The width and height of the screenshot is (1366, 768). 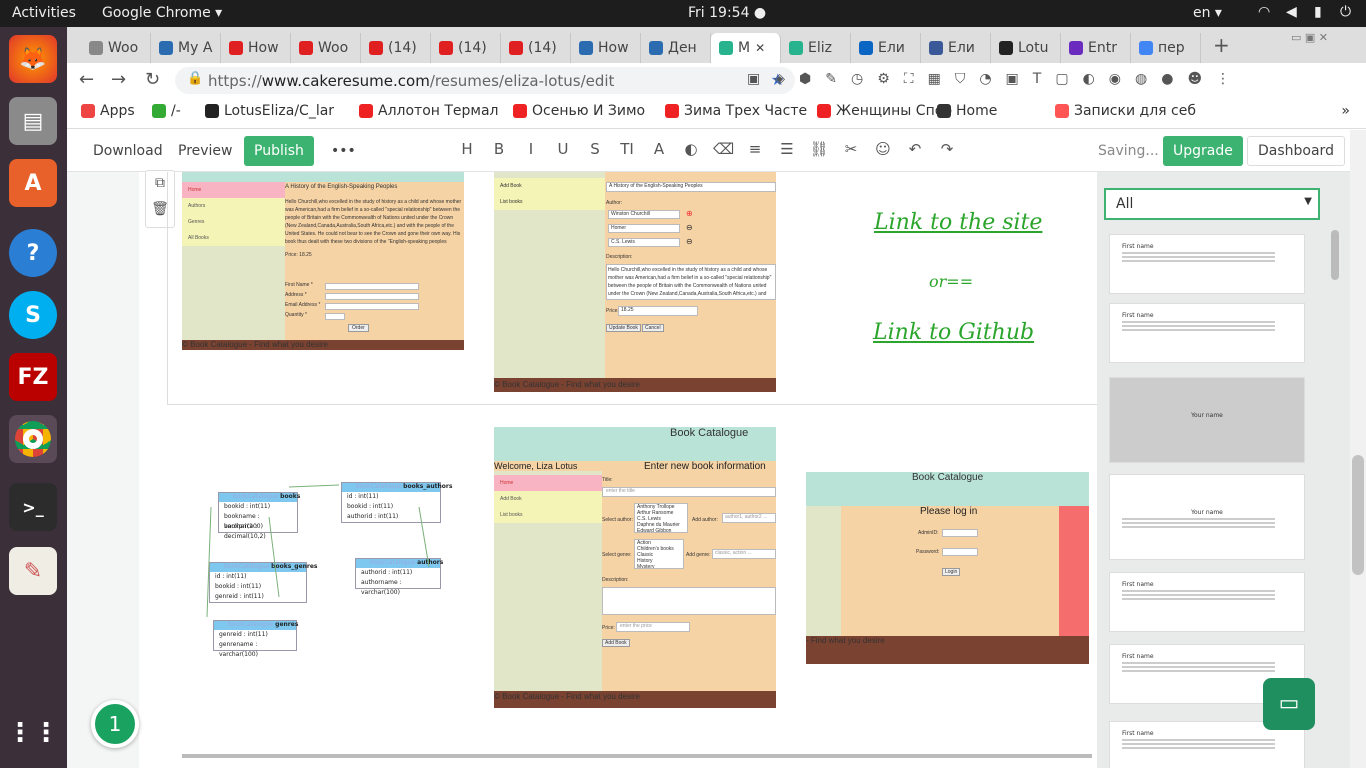 I want to click on extension-icon: ✎, so click(x=831, y=79).